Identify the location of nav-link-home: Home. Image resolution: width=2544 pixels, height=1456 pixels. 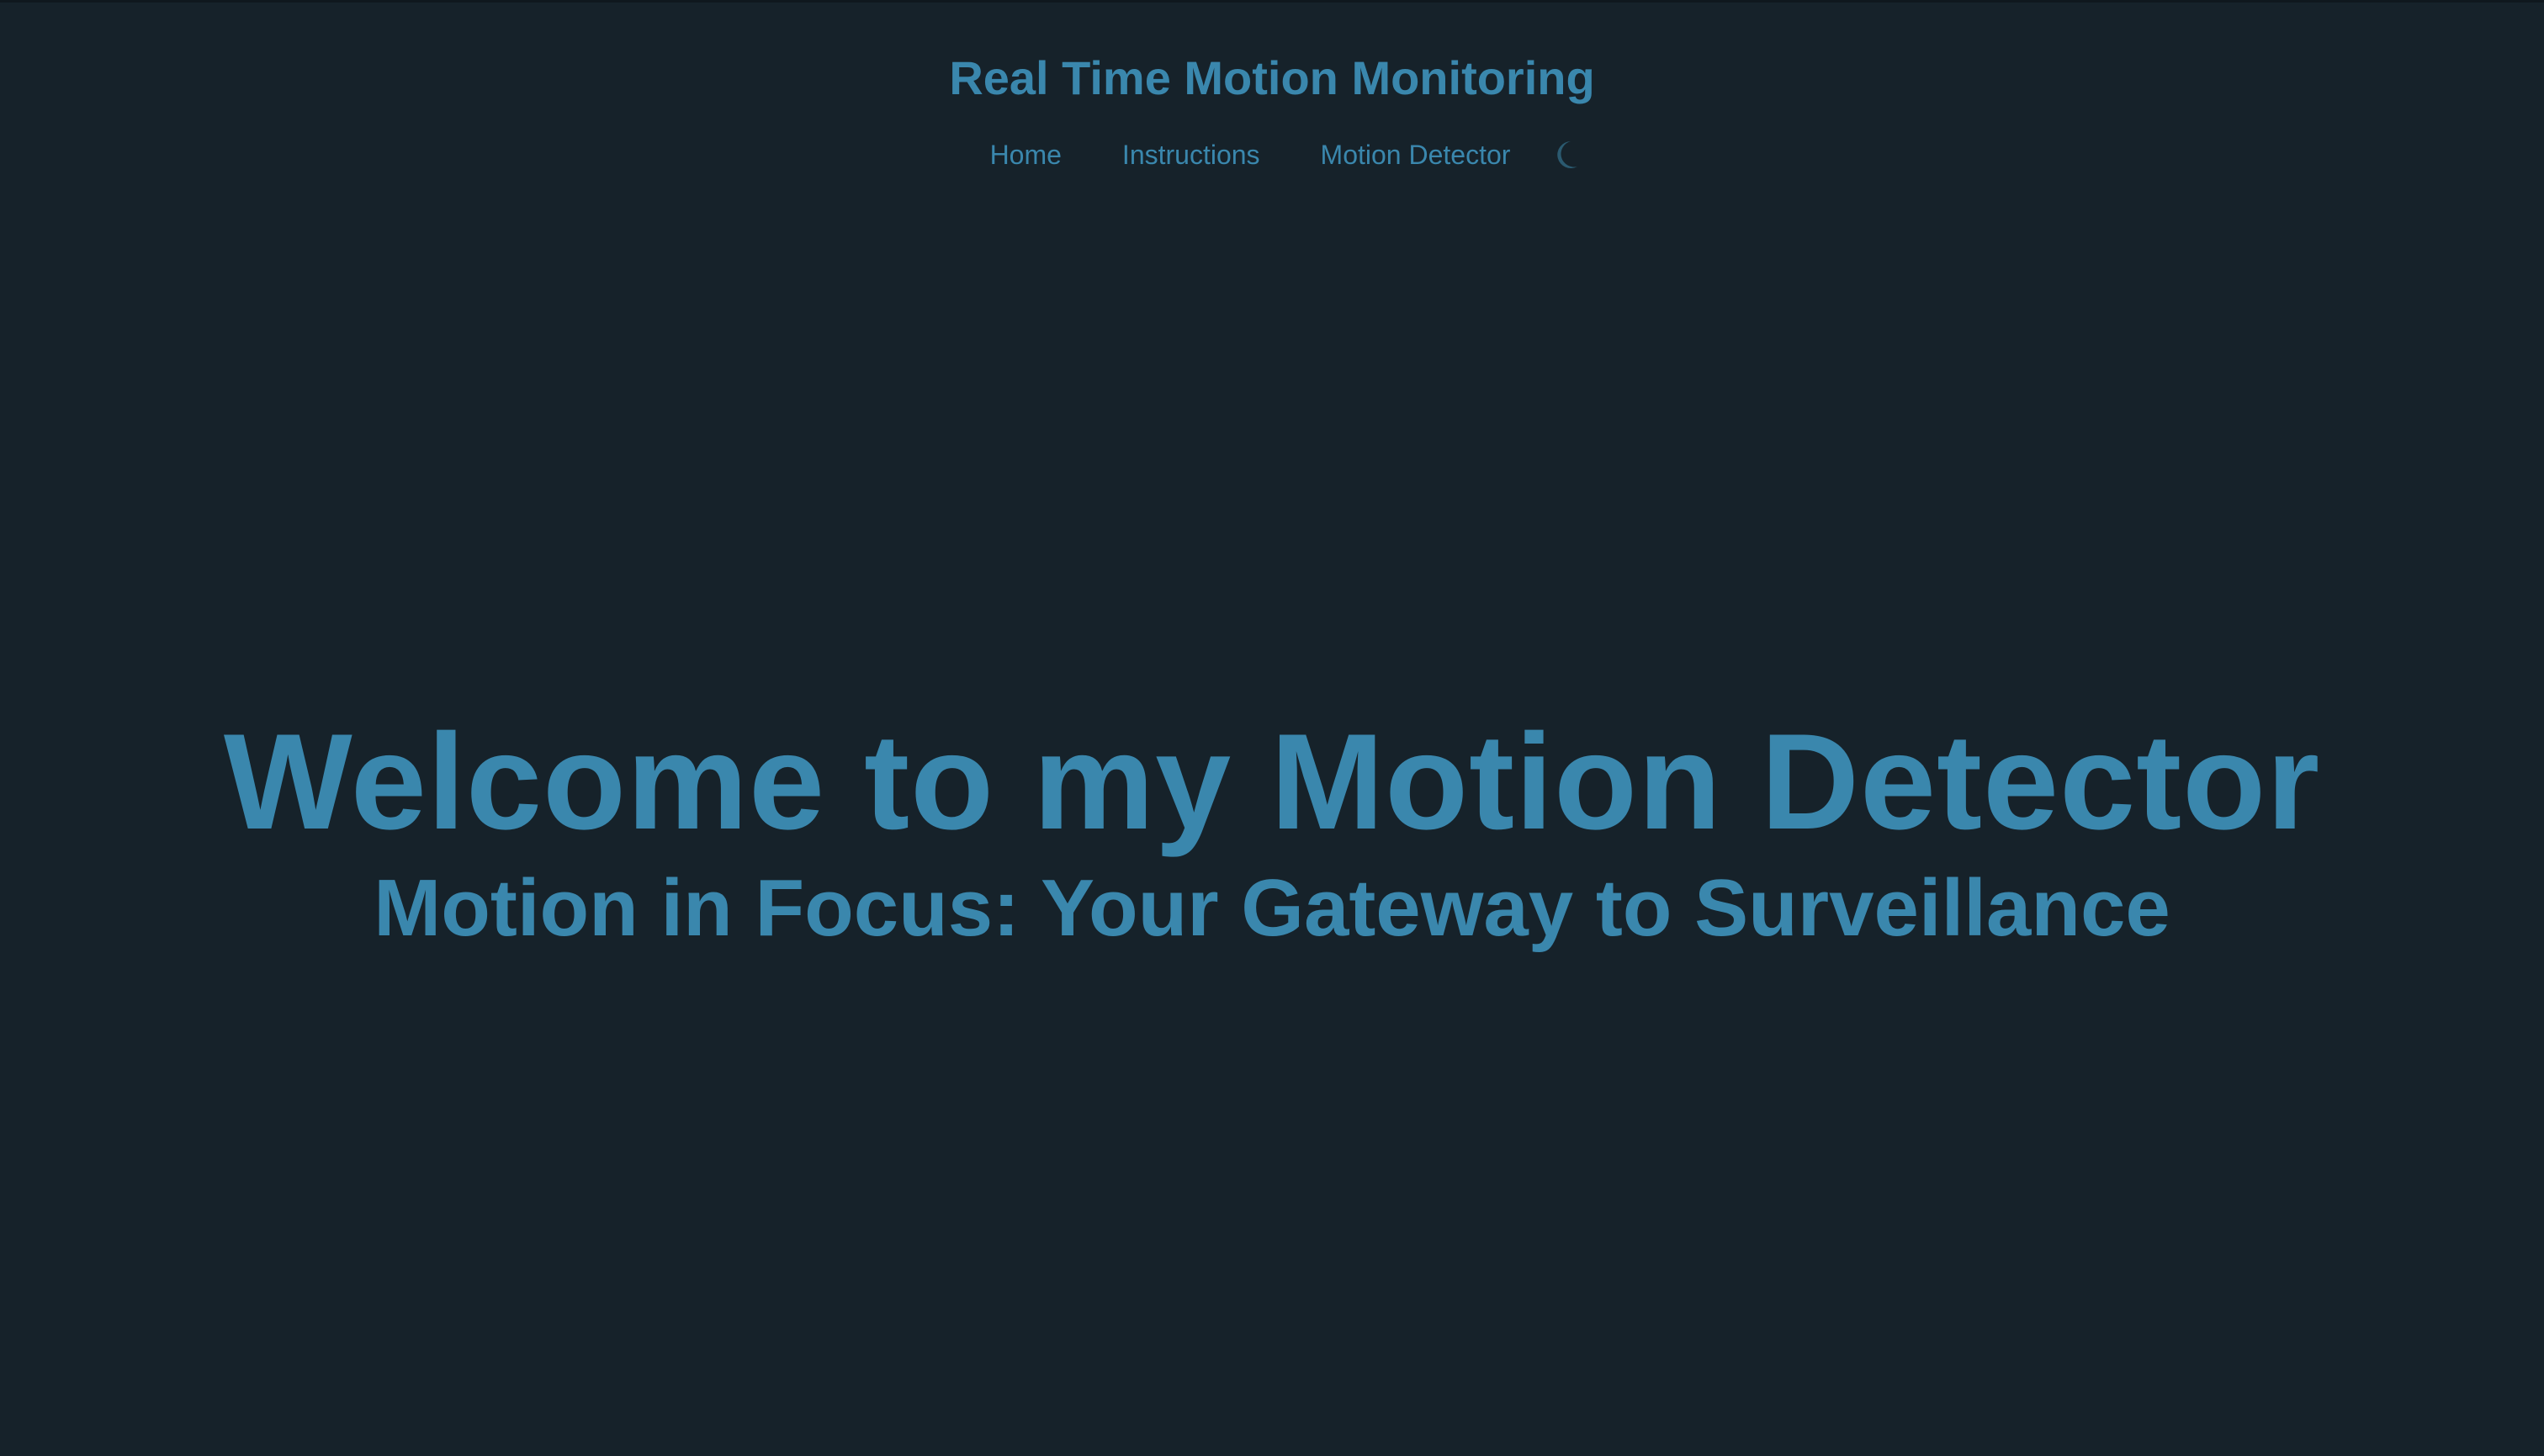
(1026, 155).